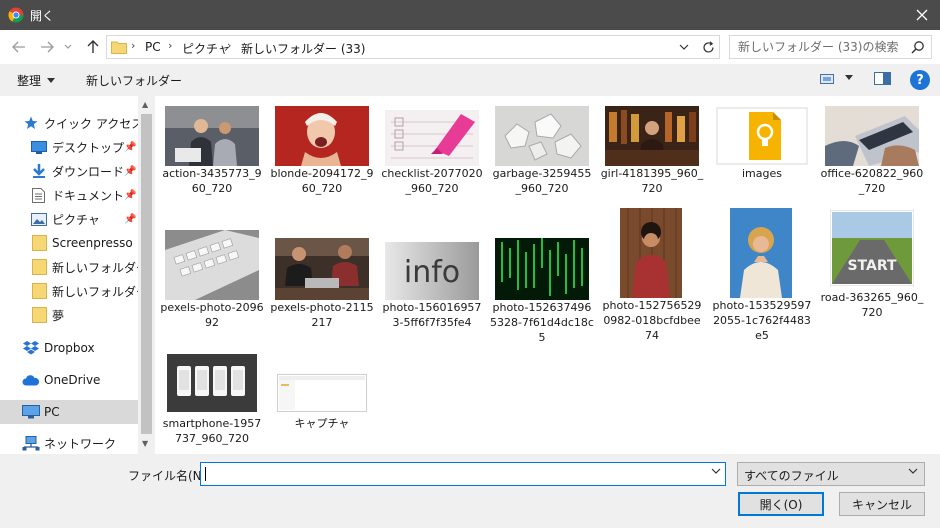 Image resolution: width=940 pixels, height=528 pixels. What do you see at coordinates (31, 412) in the screenshot?
I see `pc-icon` at bounding box center [31, 412].